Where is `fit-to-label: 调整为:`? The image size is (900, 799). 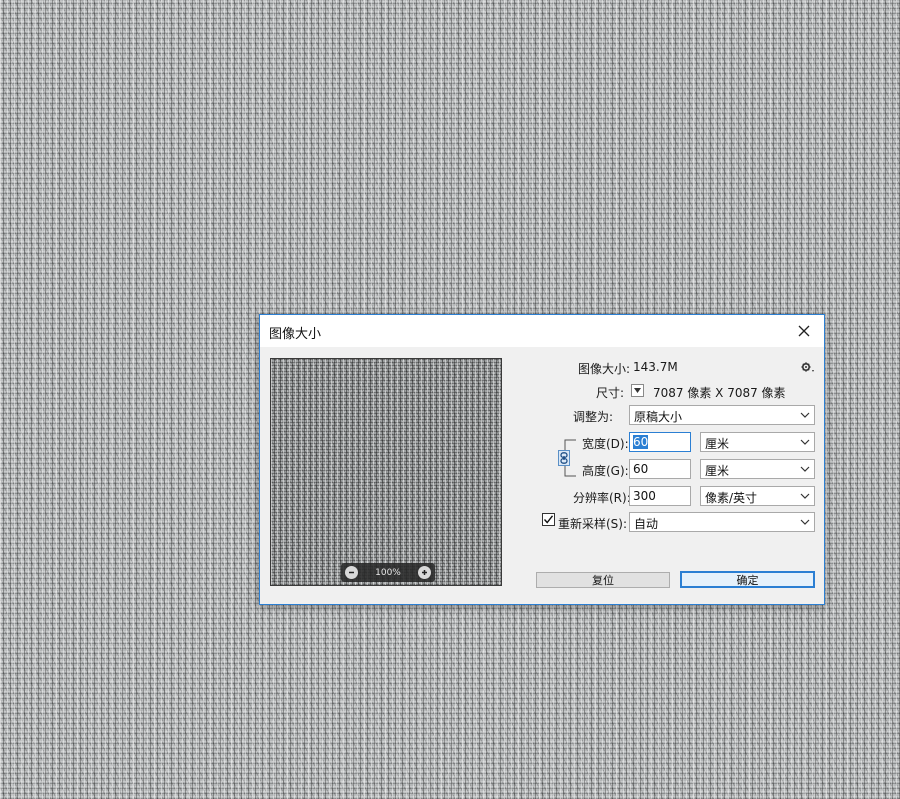
fit-to-label: 调整为: is located at coordinates (593, 417).